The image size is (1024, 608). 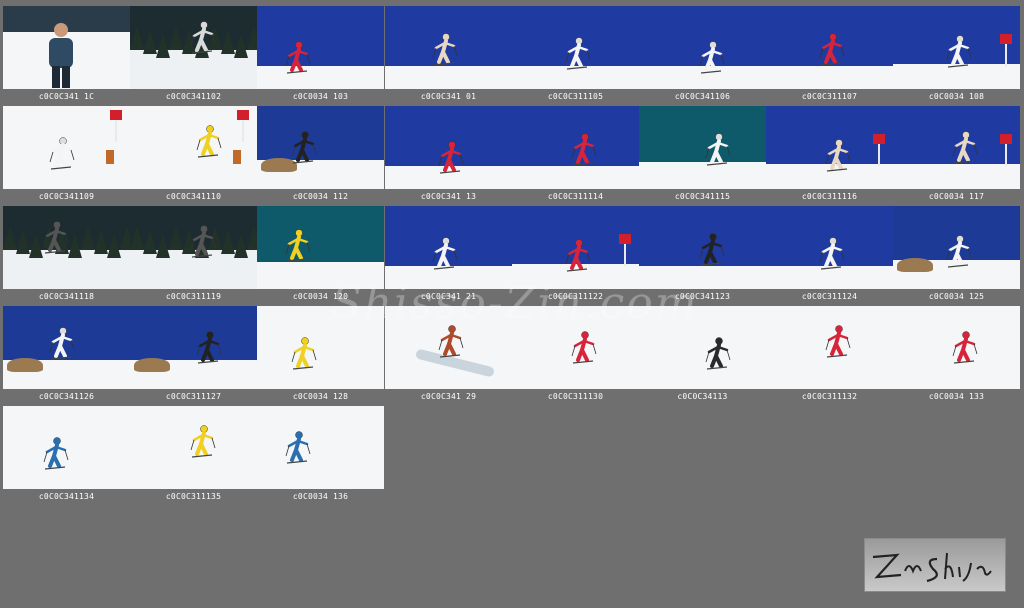 What do you see at coordinates (702, 396) in the screenshot?
I see `thumbnail-caption: c0C0C34113` at bounding box center [702, 396].